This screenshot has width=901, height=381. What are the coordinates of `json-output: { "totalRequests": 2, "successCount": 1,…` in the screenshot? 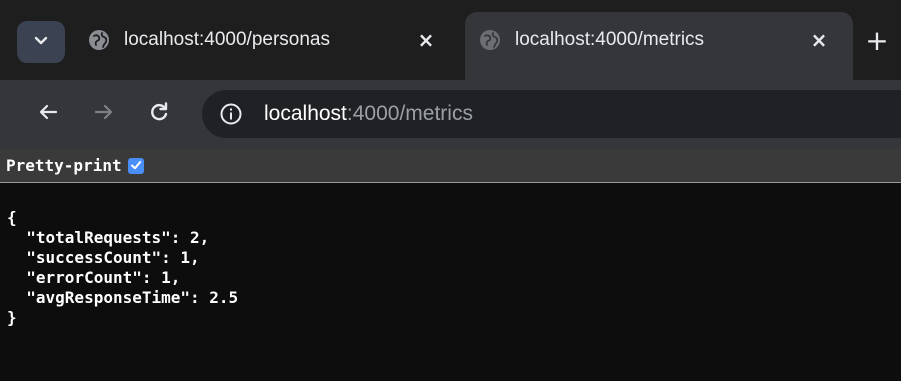 It's located at (122, 268).